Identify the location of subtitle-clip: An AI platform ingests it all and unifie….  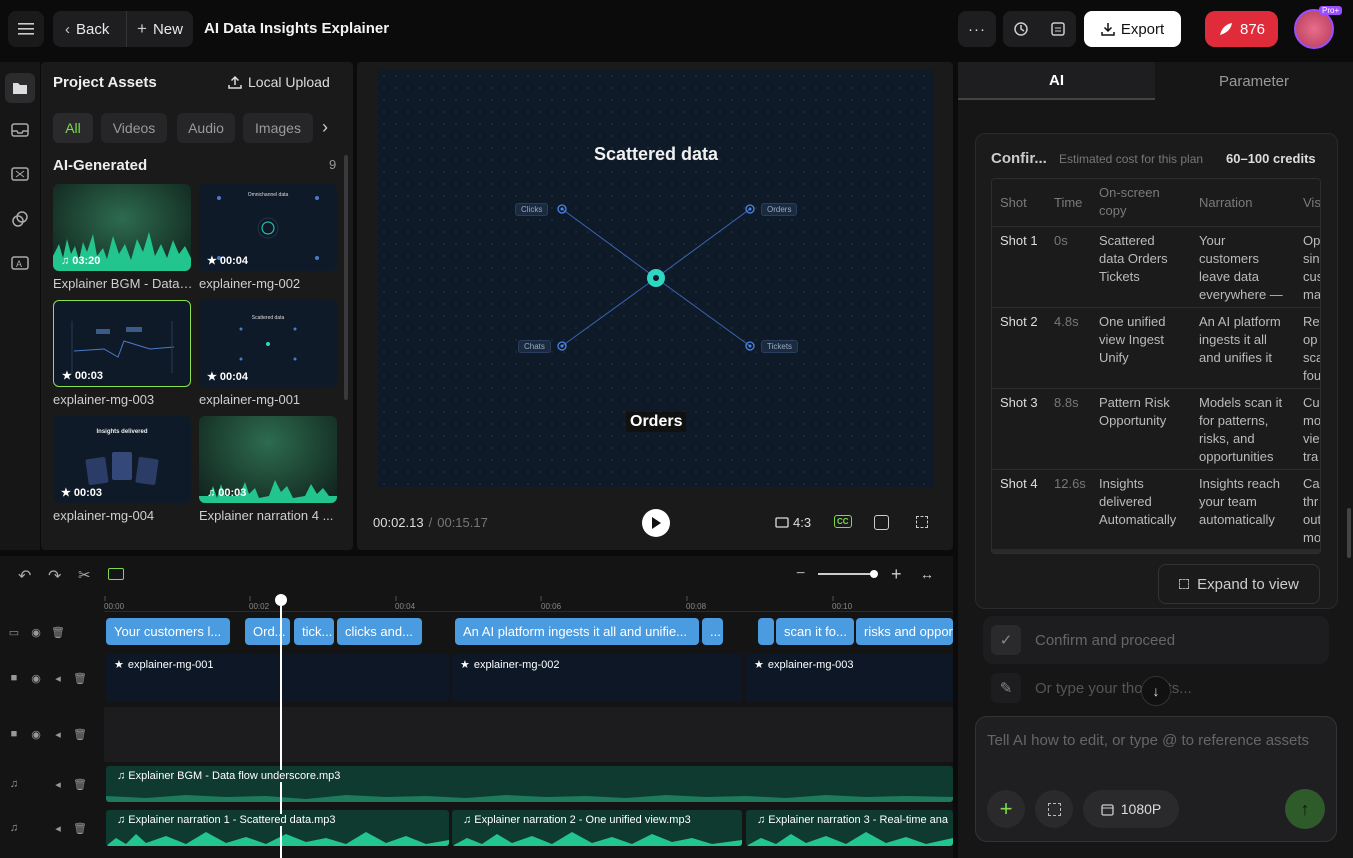
(577, 631).